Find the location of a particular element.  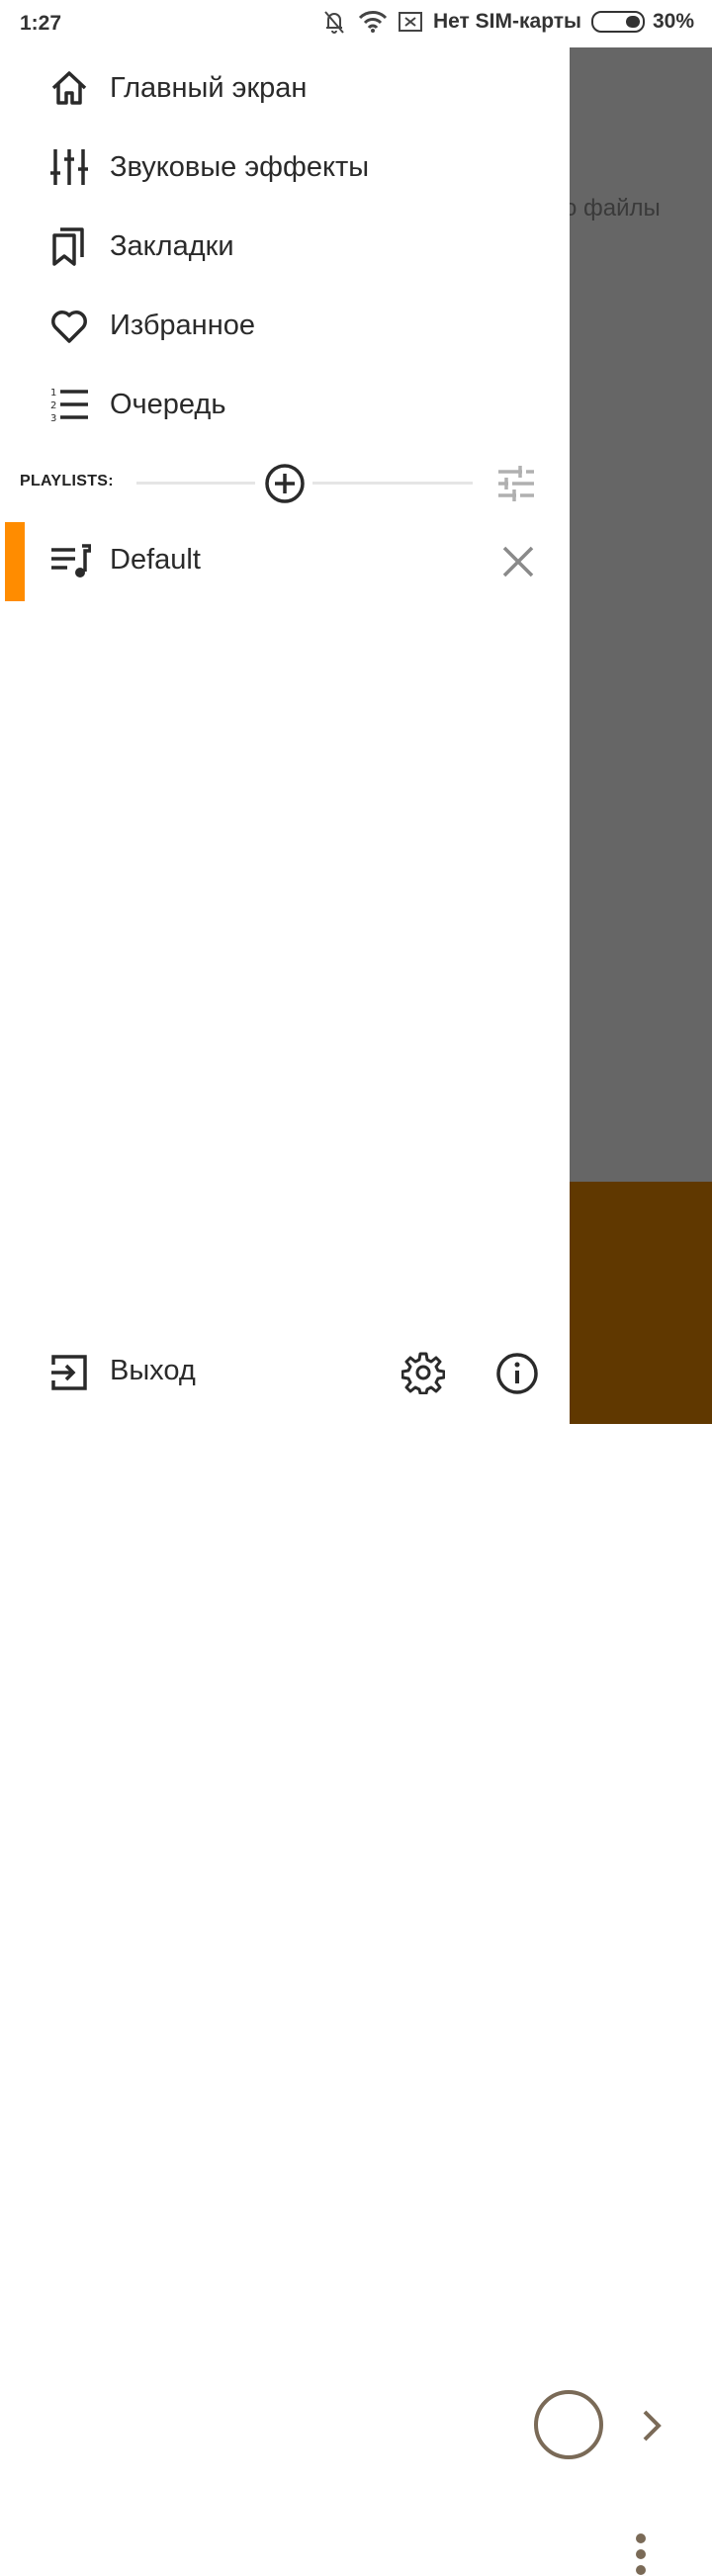

nav-item-home: Главный экран is located at coordinates (285, 88).